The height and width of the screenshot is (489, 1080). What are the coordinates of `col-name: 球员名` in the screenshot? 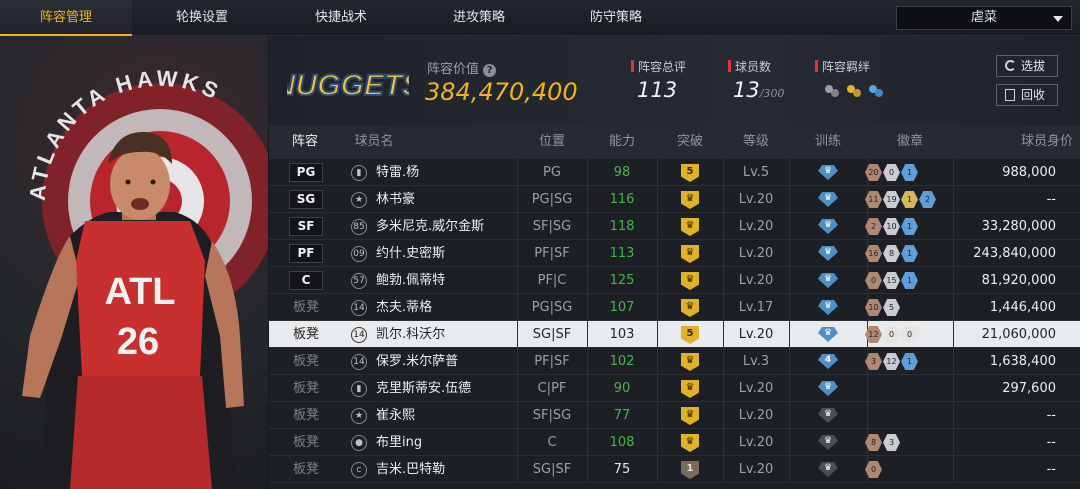 It's located at (374, 142).